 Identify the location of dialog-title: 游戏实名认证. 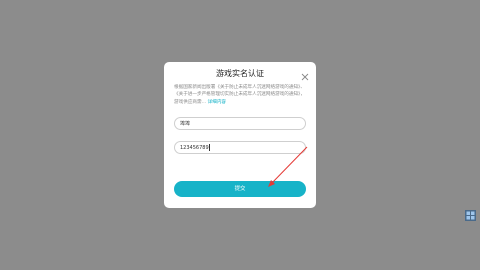
(240, 73).